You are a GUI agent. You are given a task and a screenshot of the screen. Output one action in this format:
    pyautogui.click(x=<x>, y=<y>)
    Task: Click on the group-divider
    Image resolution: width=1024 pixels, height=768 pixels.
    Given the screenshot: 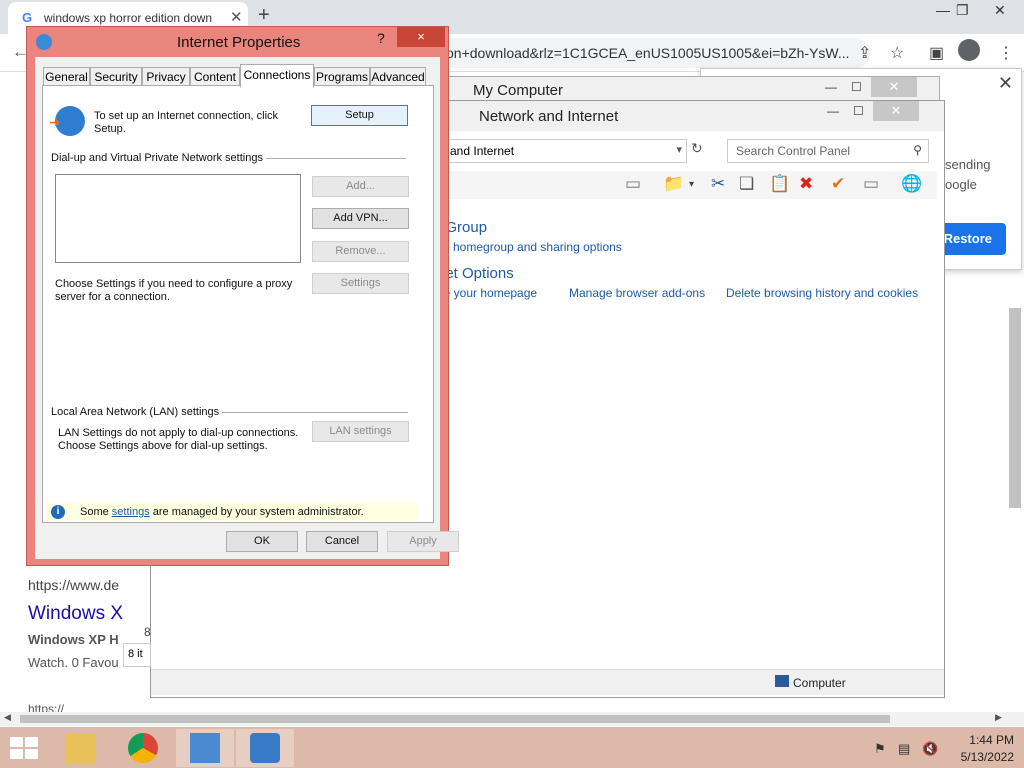 What is the action you would take?
    pyautogui.click(x=336, y=158)
    